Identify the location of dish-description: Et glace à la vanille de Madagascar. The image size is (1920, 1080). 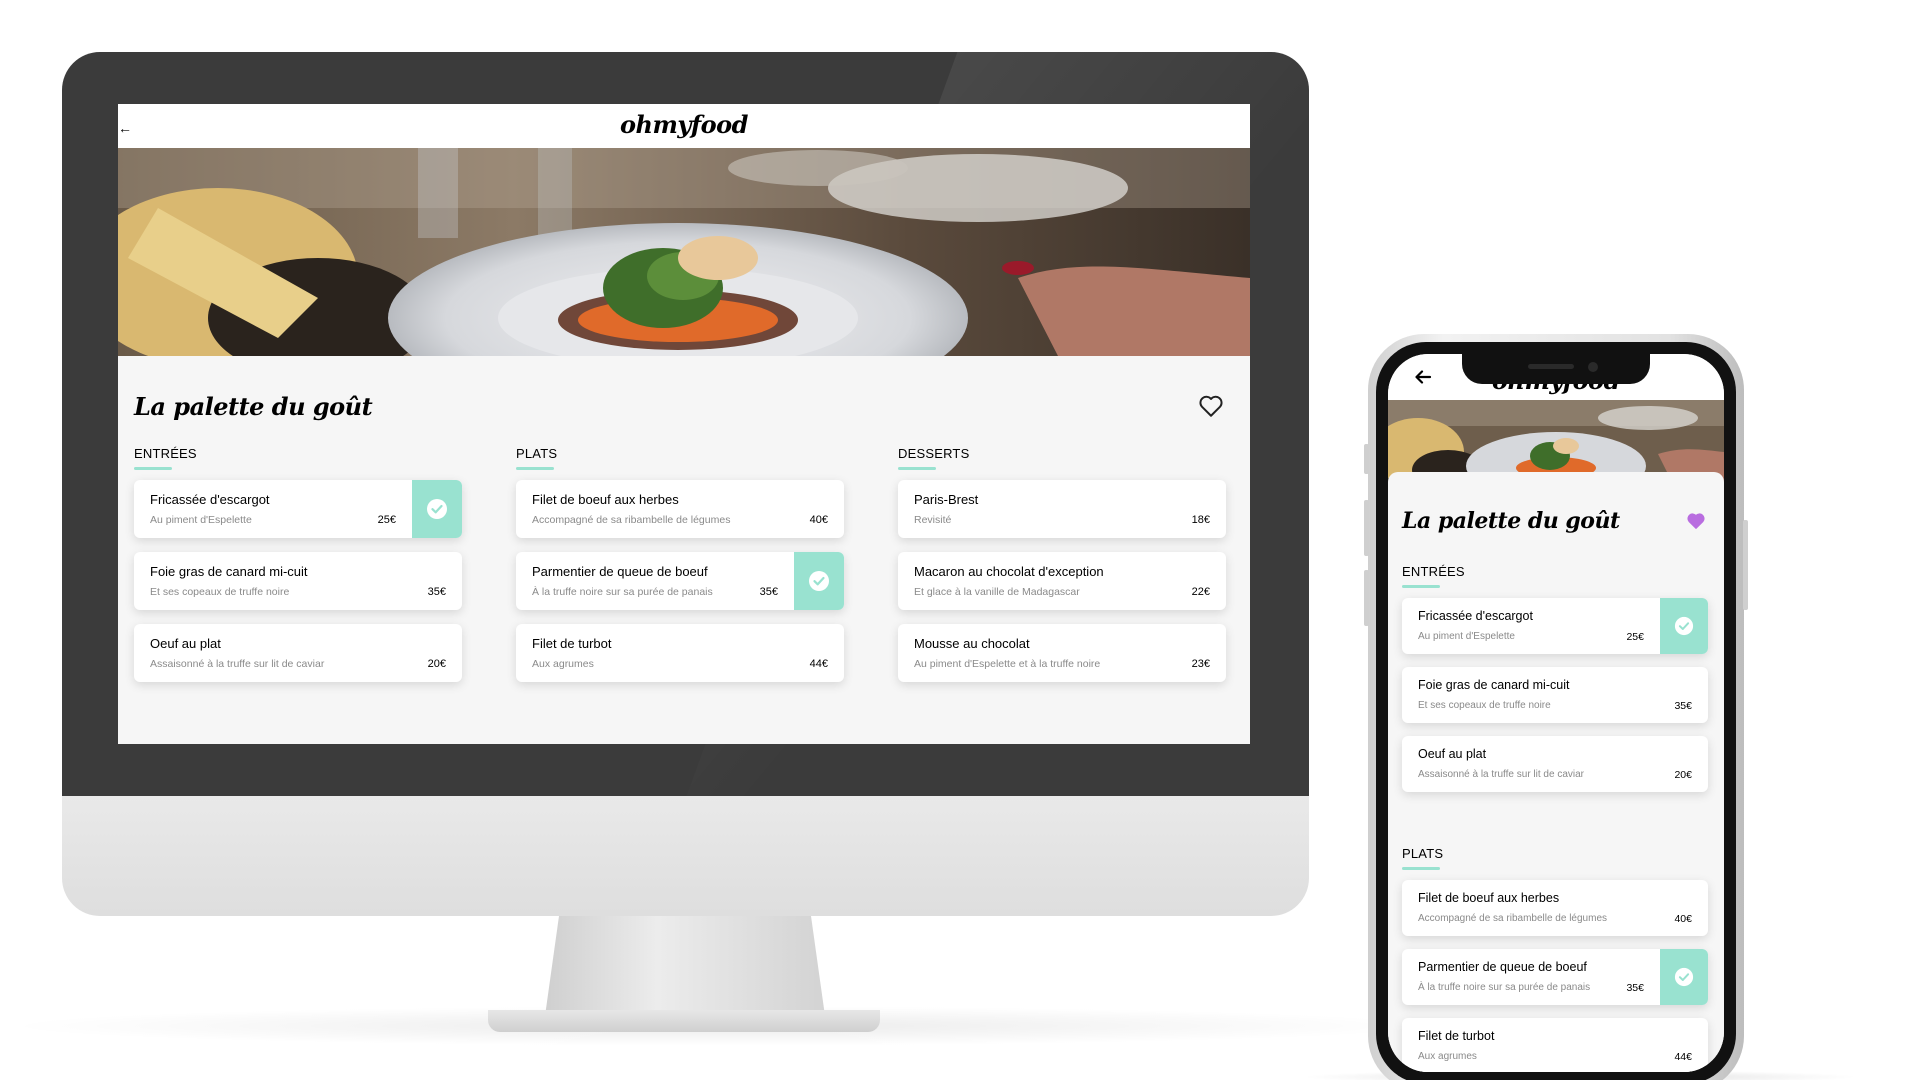
(997, 592).